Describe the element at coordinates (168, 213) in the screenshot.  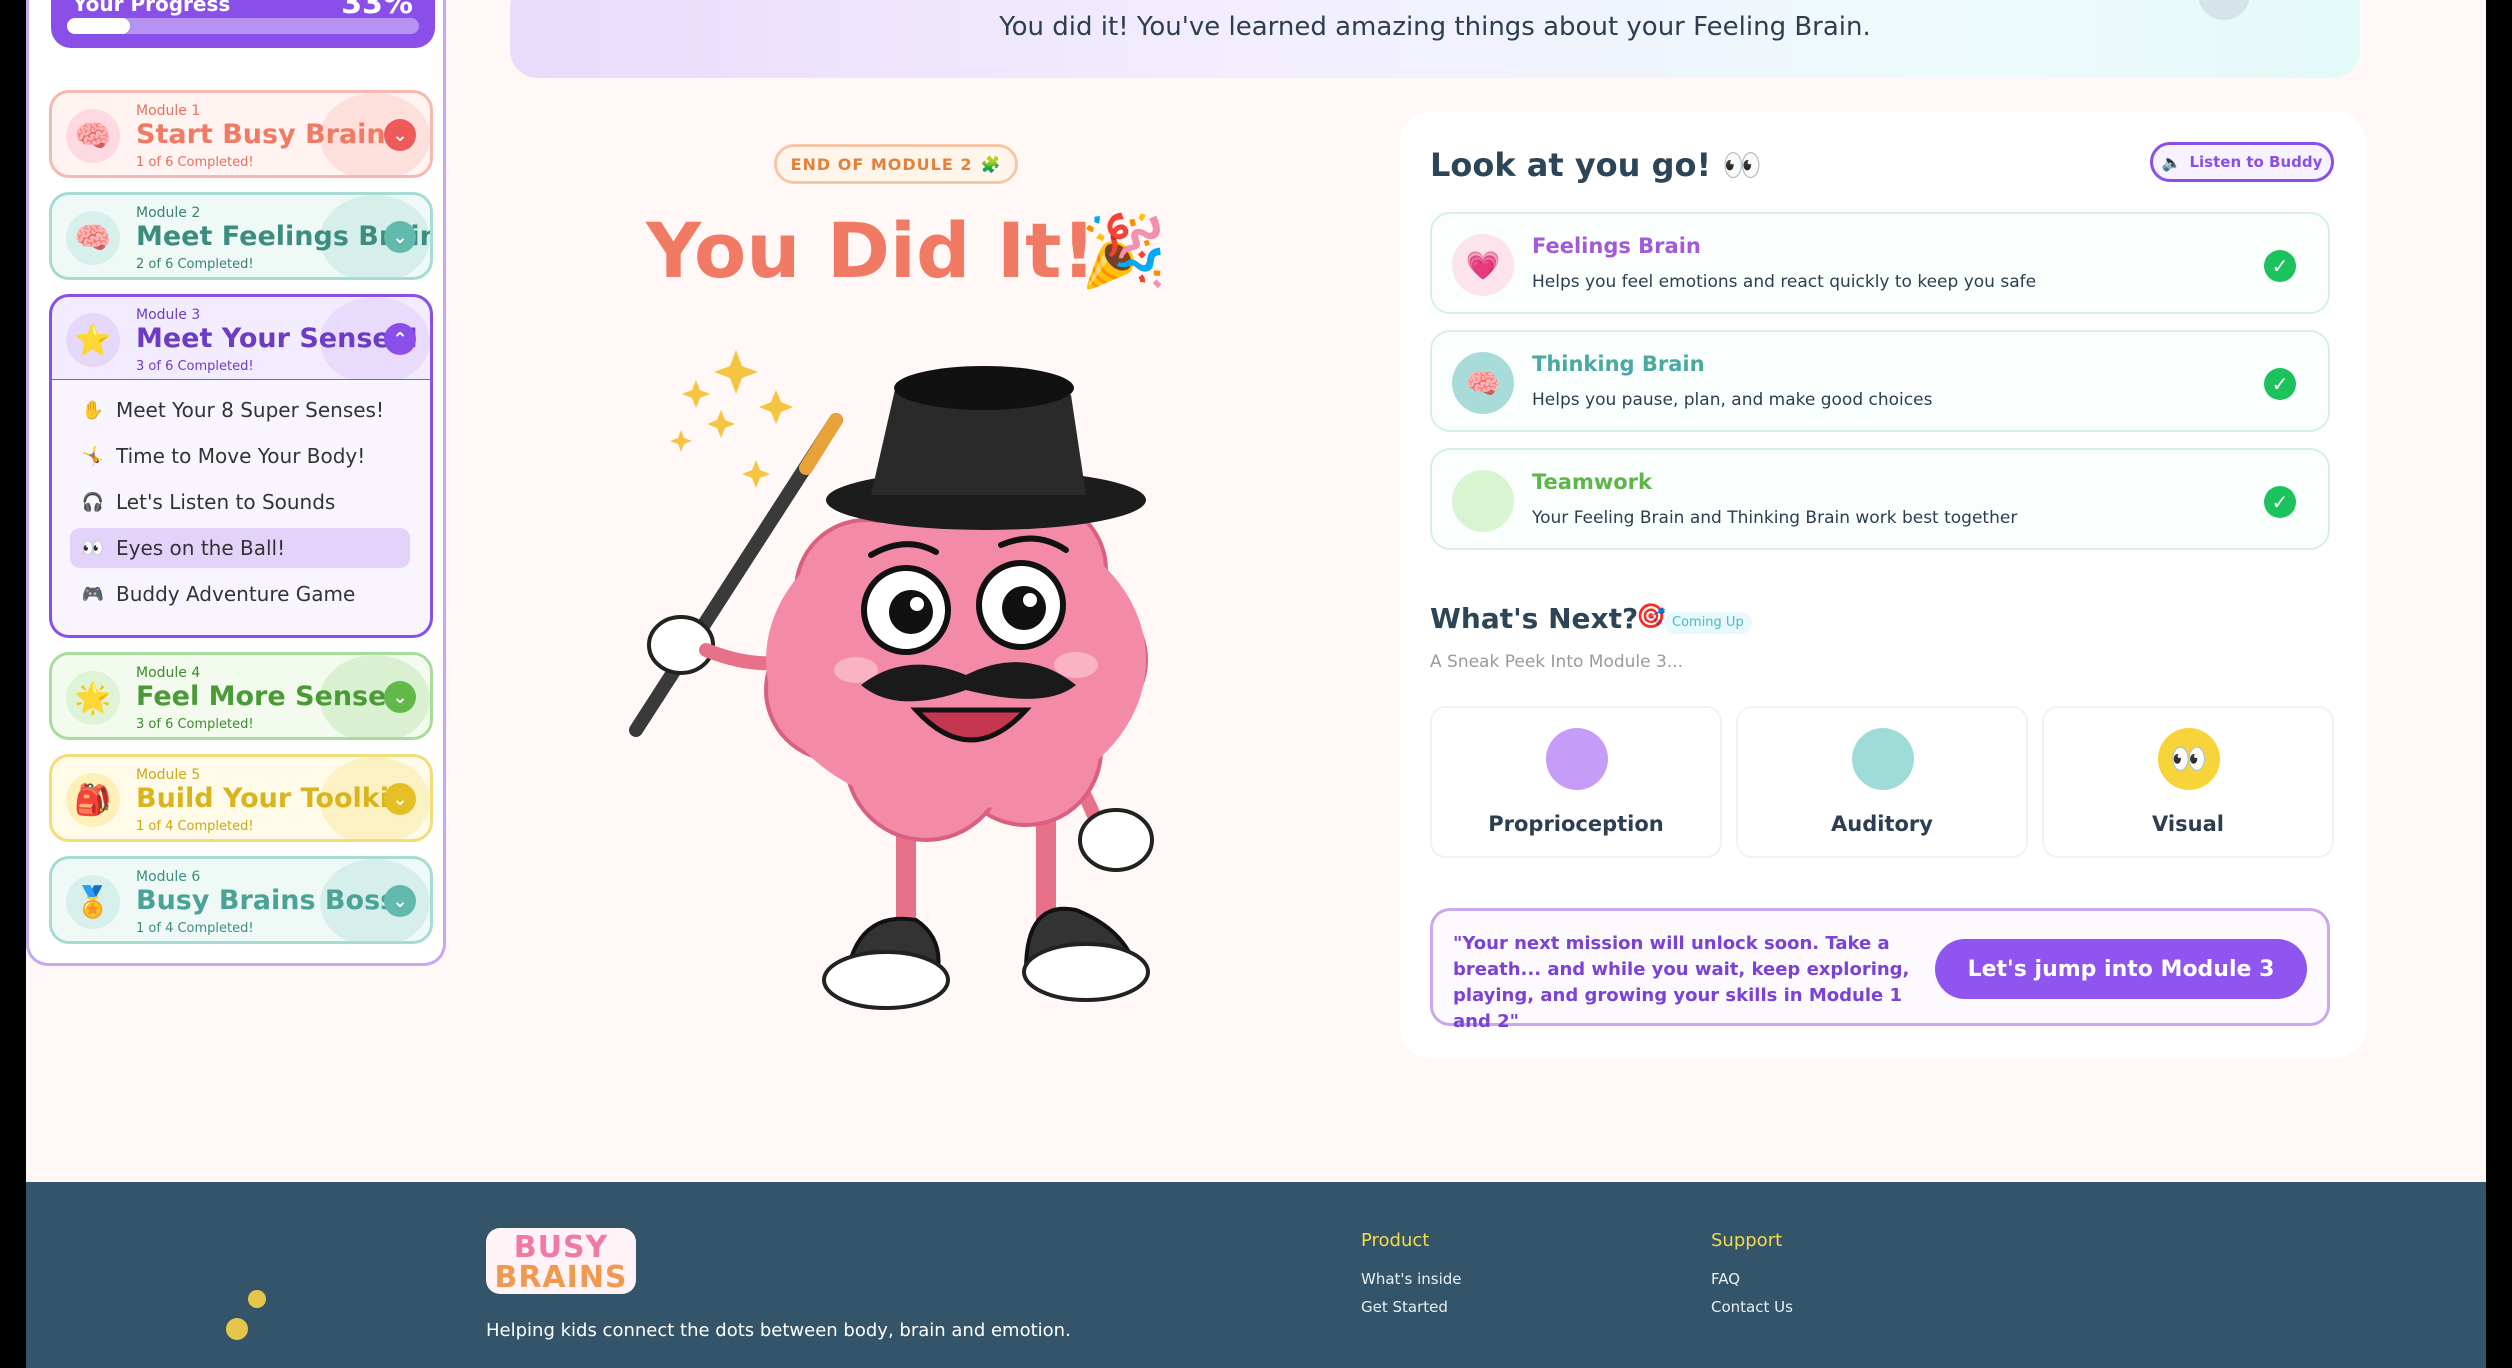
I see `module-number: Module 2` at that location.